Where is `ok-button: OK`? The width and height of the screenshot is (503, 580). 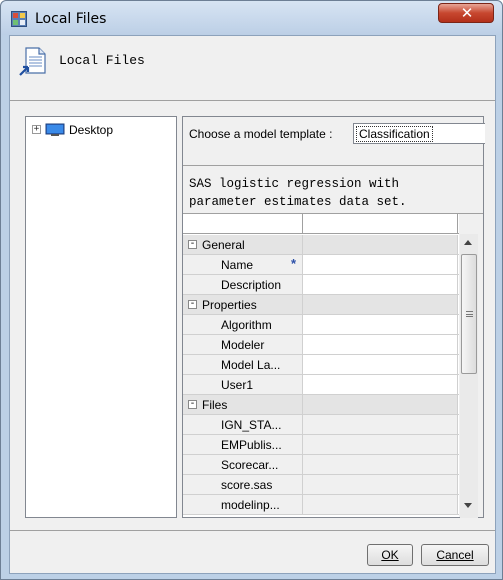 ok-button: OK is located at coordinates (390, 555).